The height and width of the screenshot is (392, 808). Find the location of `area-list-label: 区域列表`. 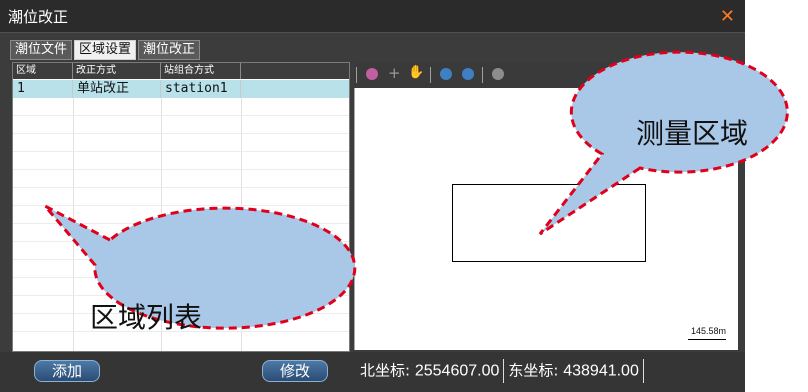

area-list-label: 区域列表 is located at coordinates (146, 317).